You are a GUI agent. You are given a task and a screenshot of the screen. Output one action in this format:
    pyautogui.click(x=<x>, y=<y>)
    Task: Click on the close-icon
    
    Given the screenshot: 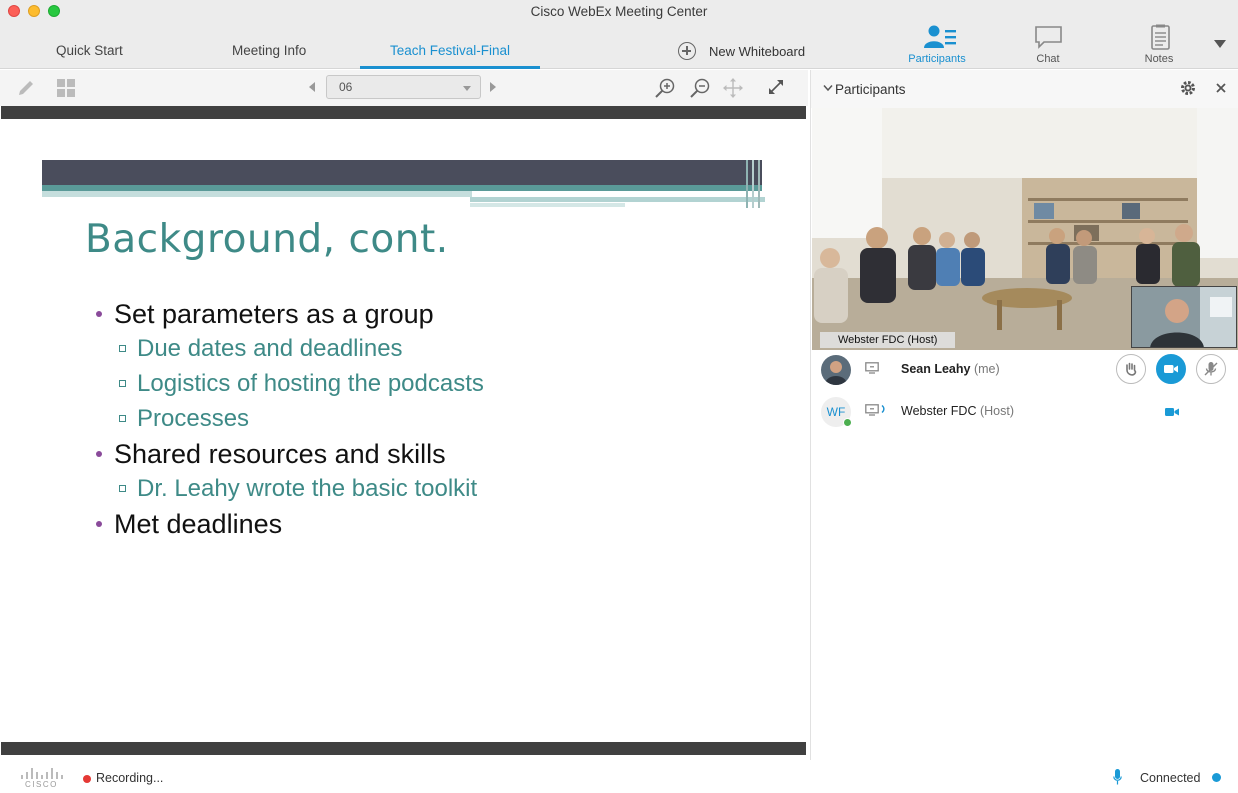 What is the action you would take?
    pyautogui.click(x=1221, y=88)
    